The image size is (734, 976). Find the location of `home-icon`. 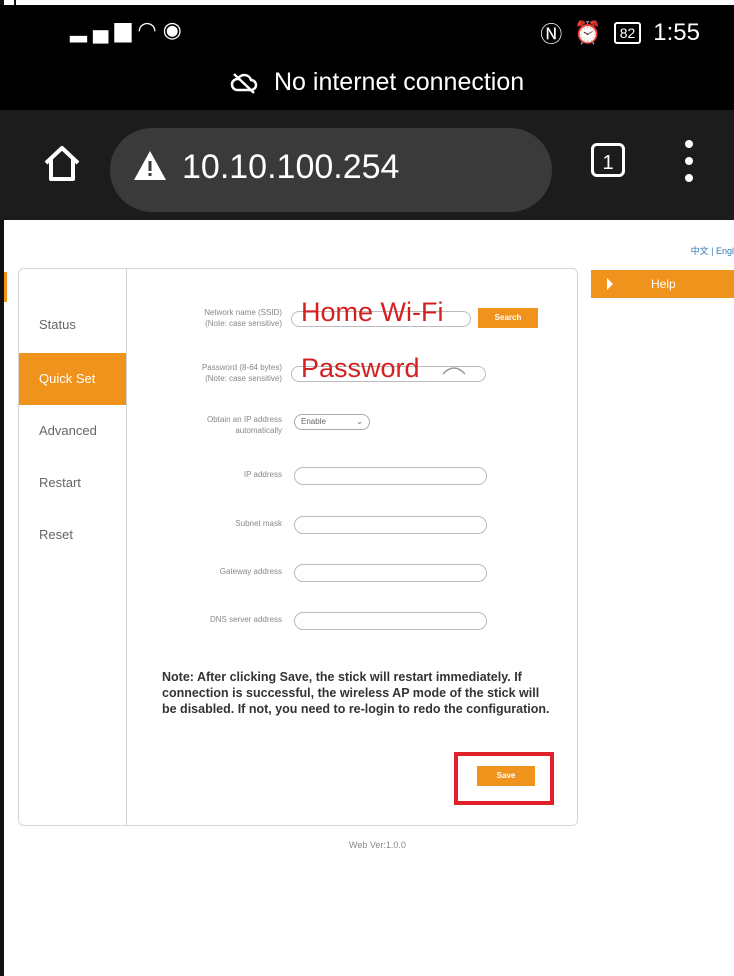

home-icon is located at coordinates (62, 163).